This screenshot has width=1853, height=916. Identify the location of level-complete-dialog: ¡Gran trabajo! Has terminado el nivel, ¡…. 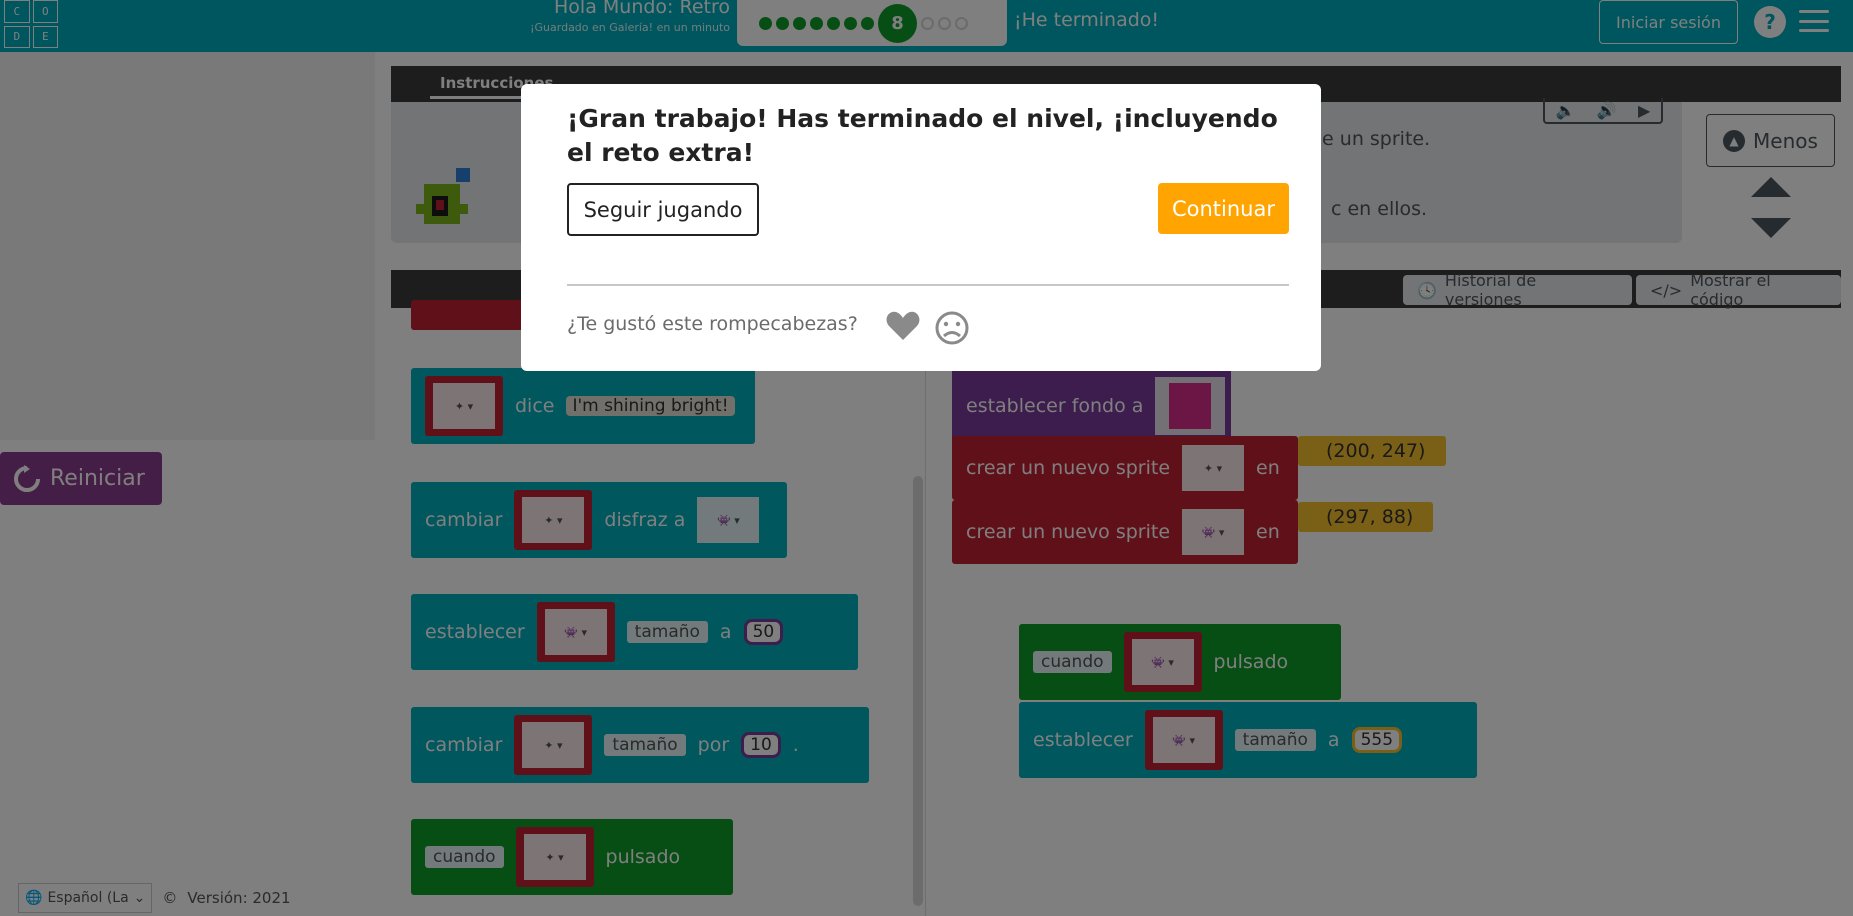
(921, 227).